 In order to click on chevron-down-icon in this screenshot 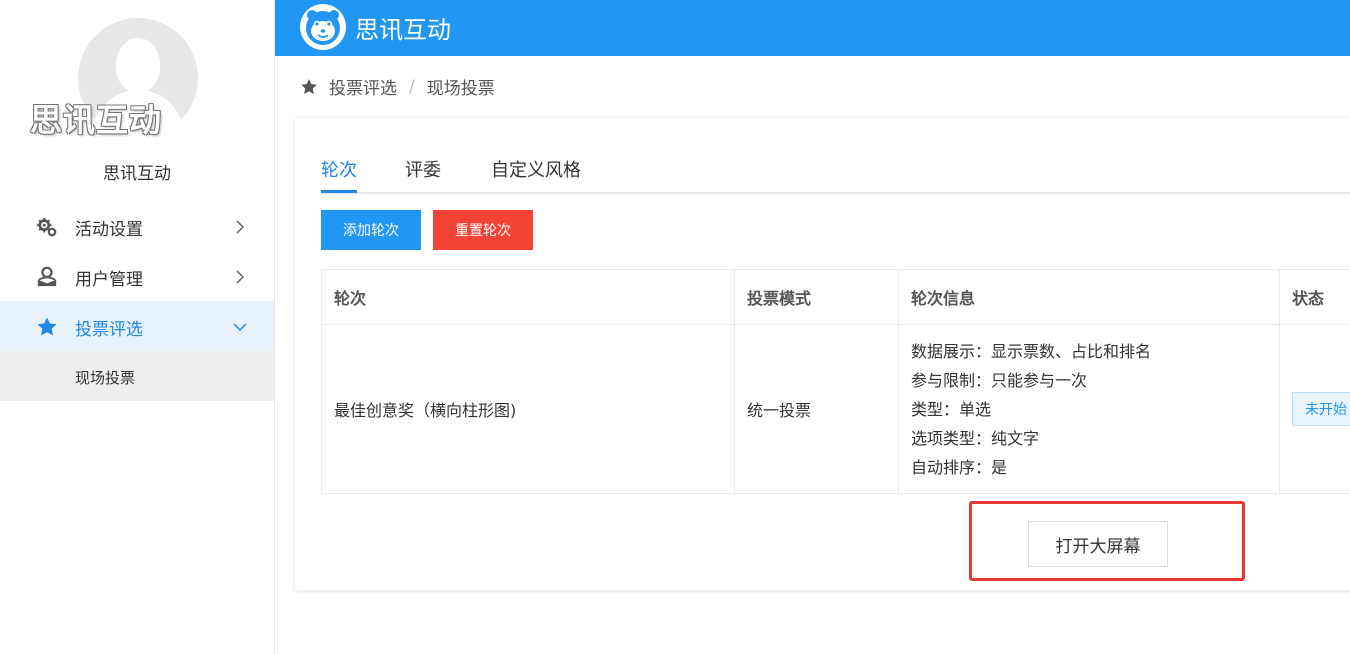, I will do `click(240, 327)`.